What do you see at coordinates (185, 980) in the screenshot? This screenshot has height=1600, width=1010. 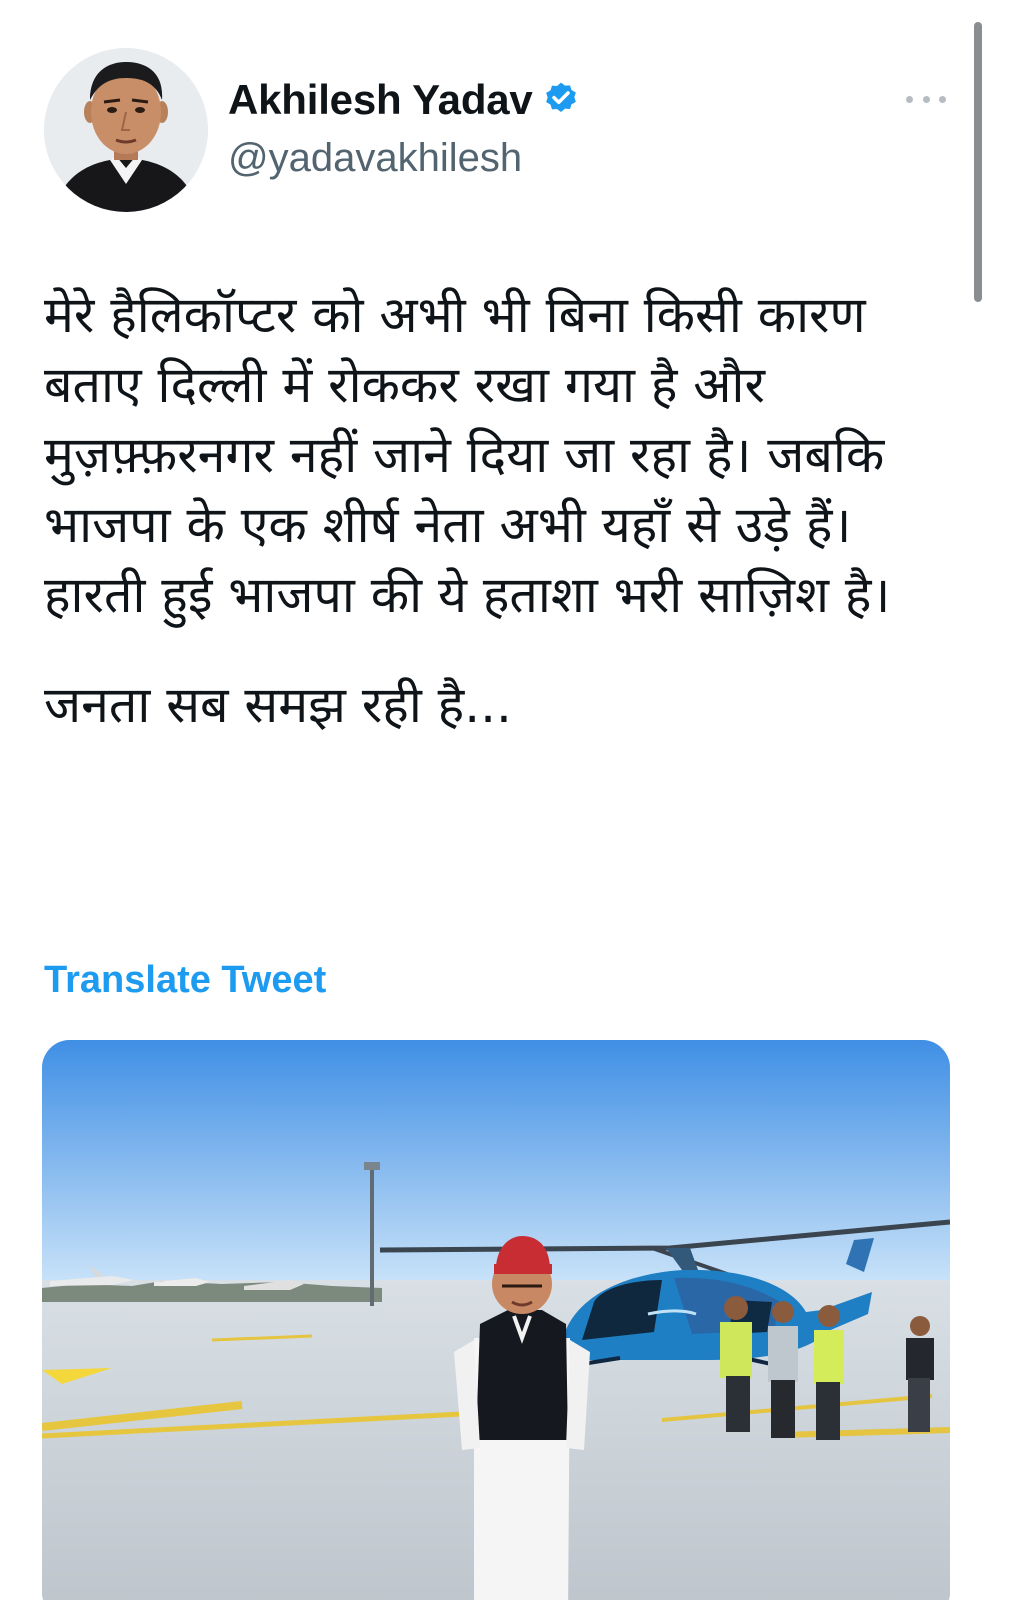 I see `translate-tweet-link: Translate Tweet` at bounding box center [185, 980].